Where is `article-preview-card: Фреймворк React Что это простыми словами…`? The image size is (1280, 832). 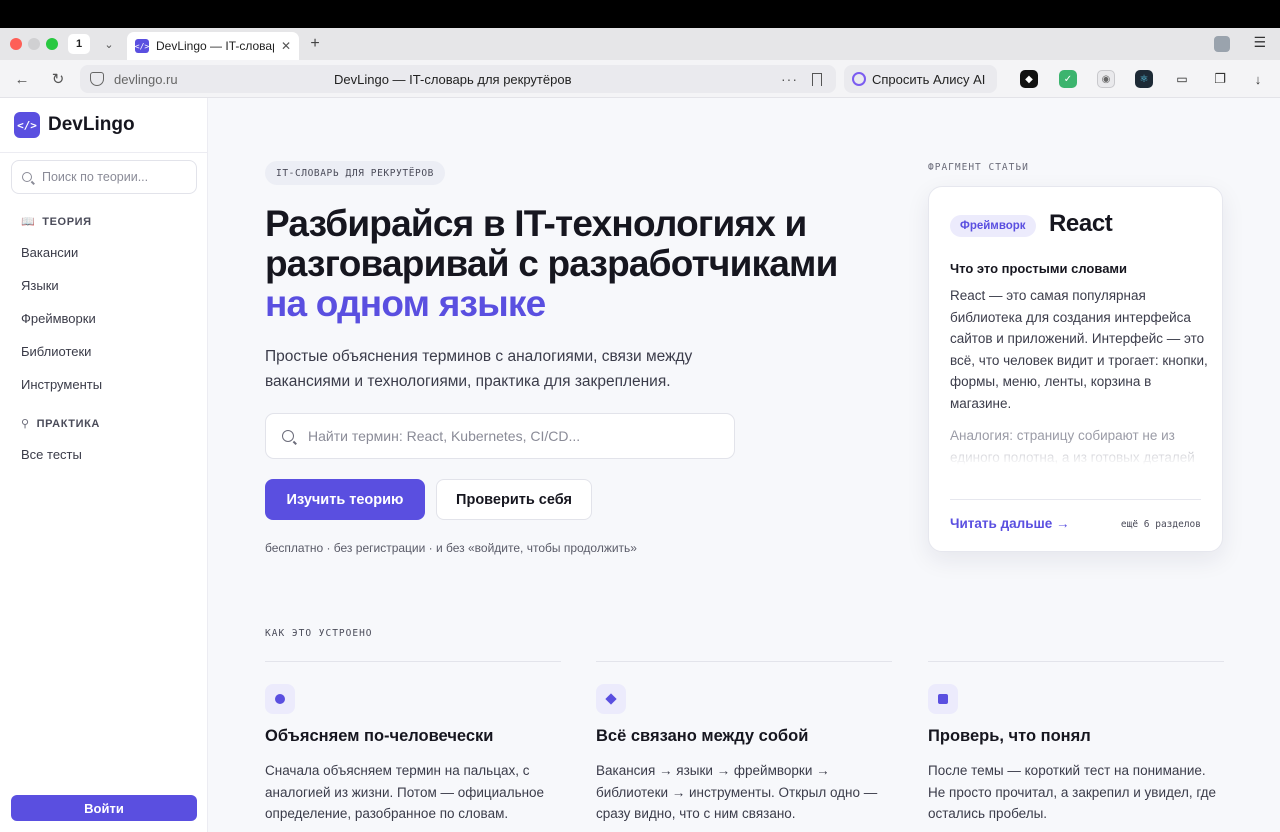 article-preview-card: Фреймворк React Что это простыми словами… is located at coordinates (1075, 369).